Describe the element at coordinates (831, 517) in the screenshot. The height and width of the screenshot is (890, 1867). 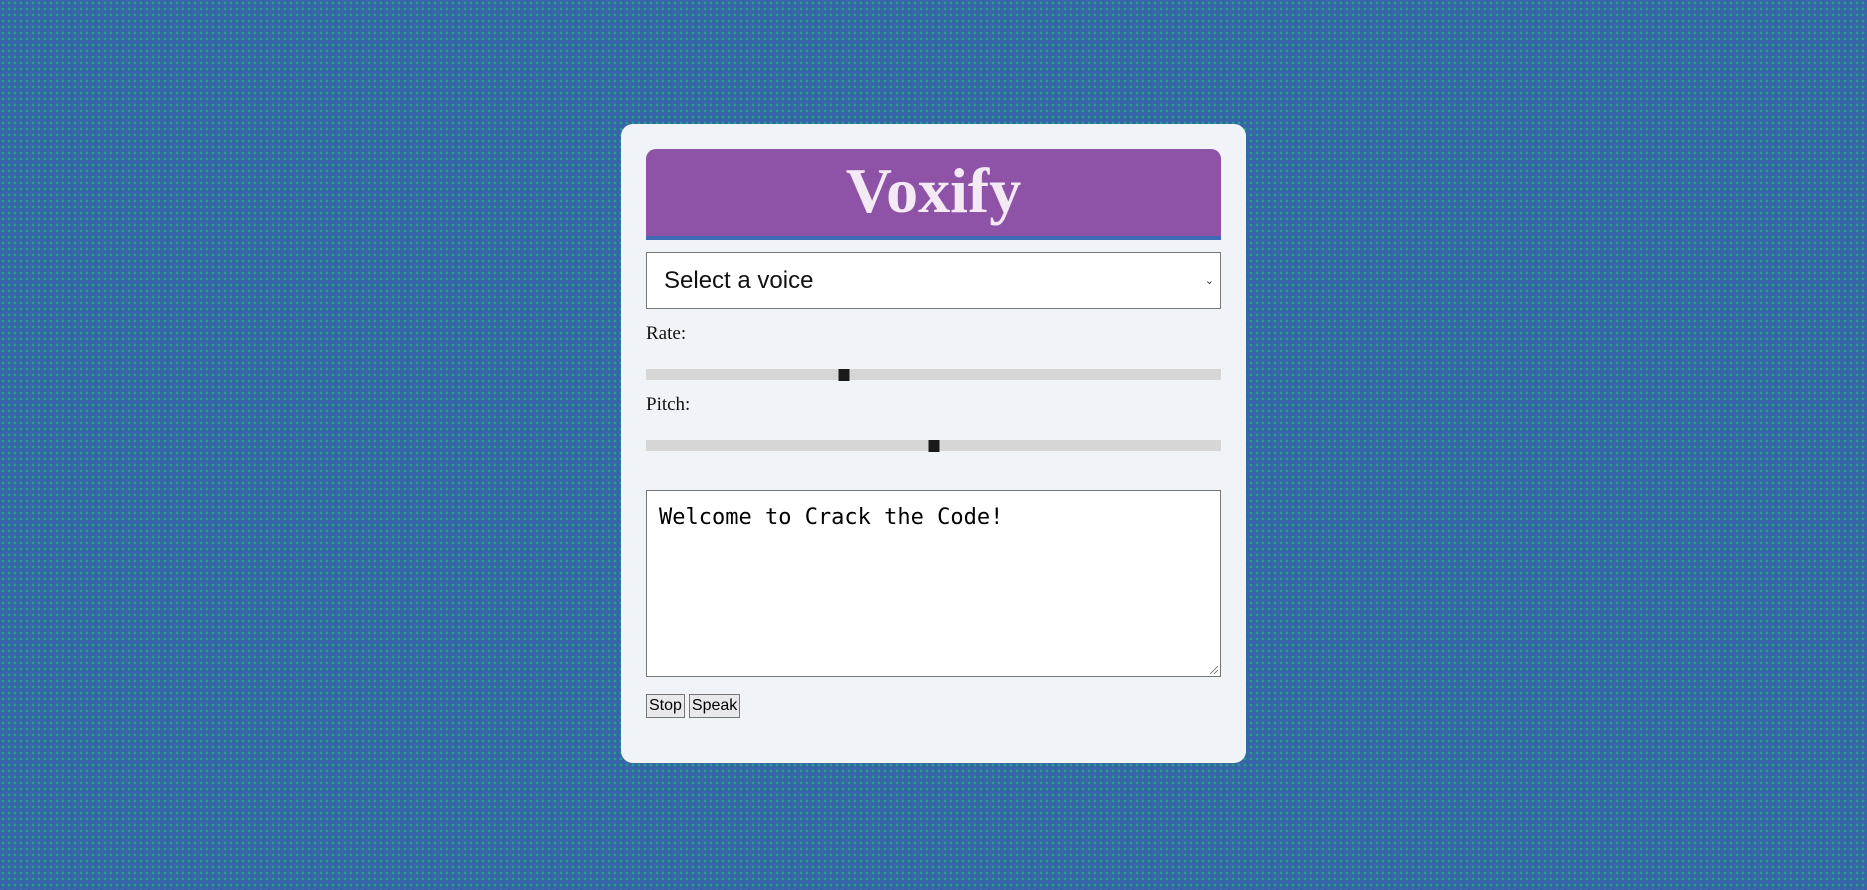
I see `speech-text-value: Welcome to Crack the Code!` at that location.